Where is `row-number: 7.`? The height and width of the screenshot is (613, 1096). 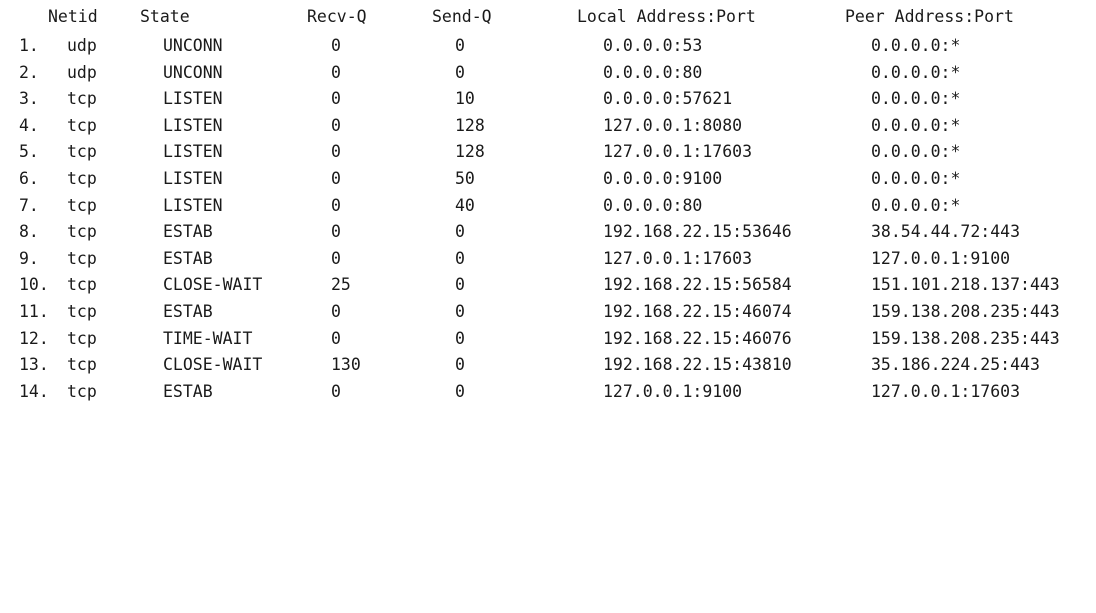 row-number: 7. is located at coordinates (29, 205).